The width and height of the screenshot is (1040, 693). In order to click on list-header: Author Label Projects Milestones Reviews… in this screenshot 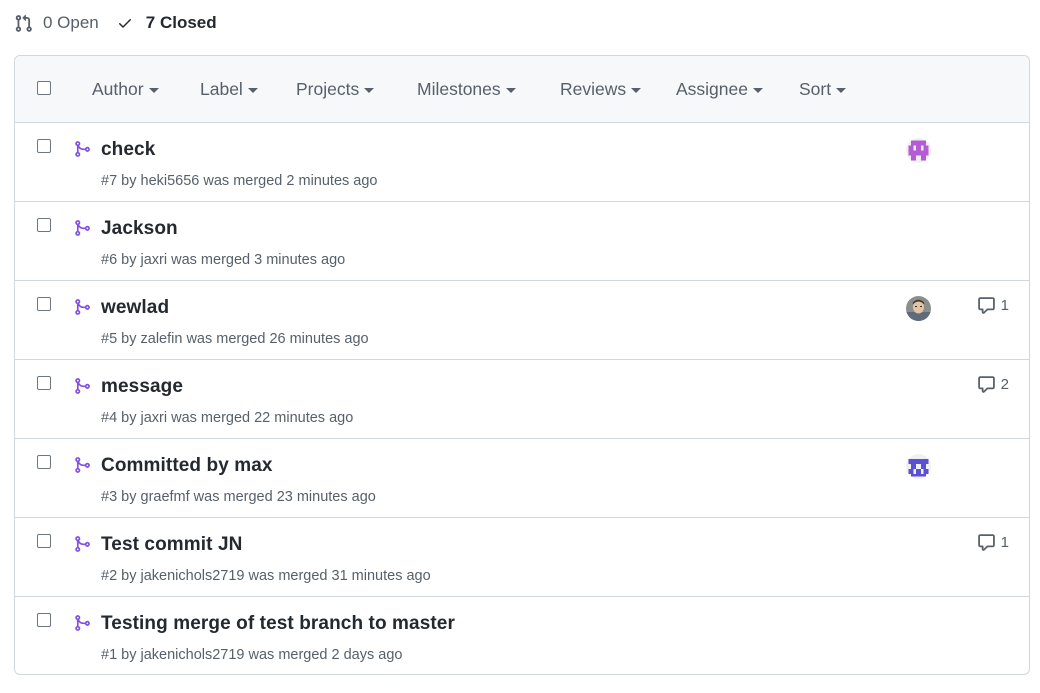, I will do `click(522, 89)`.